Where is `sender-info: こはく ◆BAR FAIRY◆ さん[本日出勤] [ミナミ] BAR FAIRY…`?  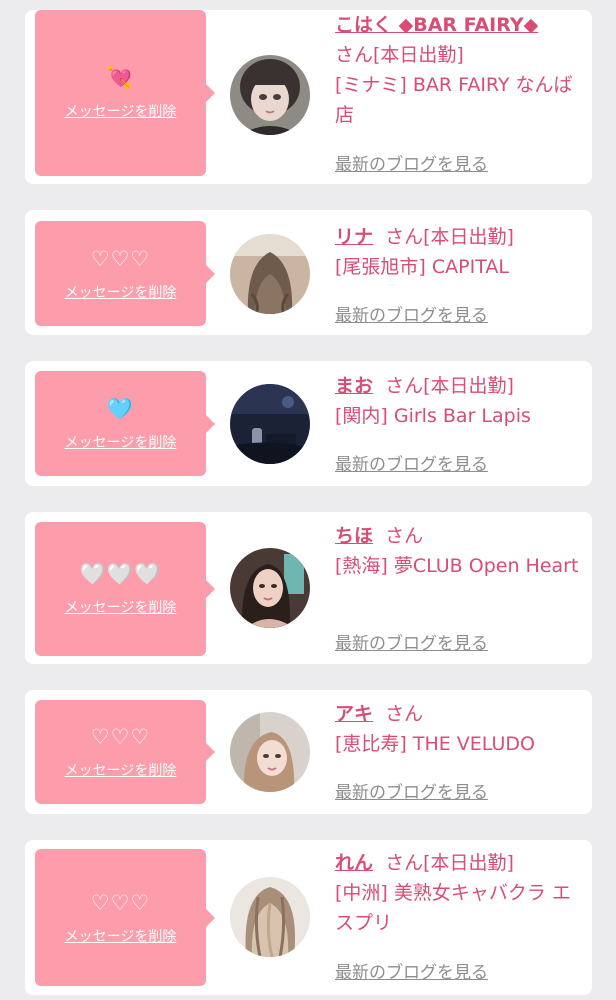
sender-info: こはく ◆BAR FAIRY◆ さん[本日出勤] [ミナミ] BAR FAIRY… is located at coordinates (460, 70).